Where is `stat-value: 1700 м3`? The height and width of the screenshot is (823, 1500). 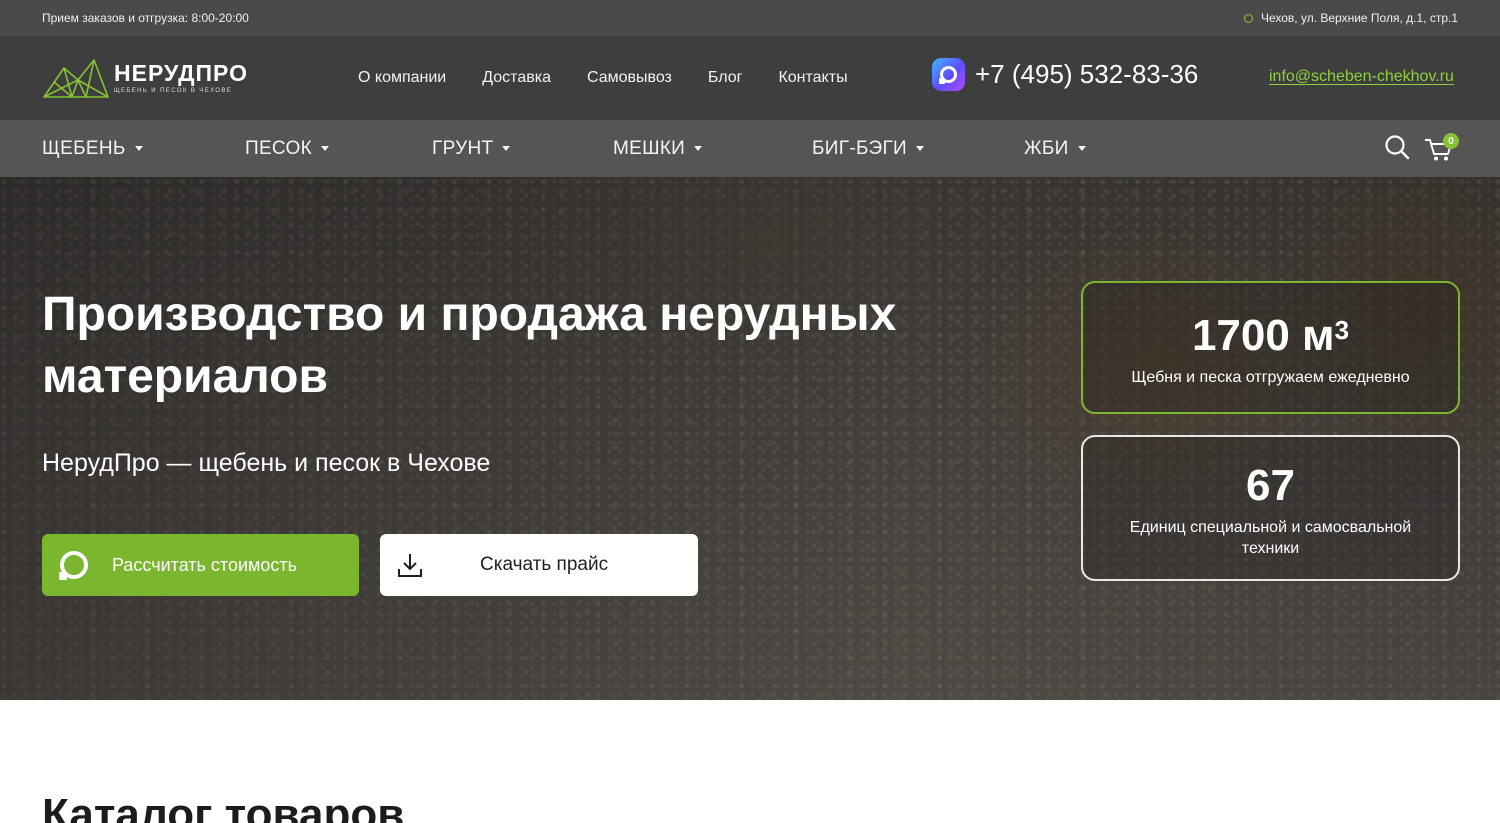 stat-value: 1700 м3 is located at coordinates (1270, 335).